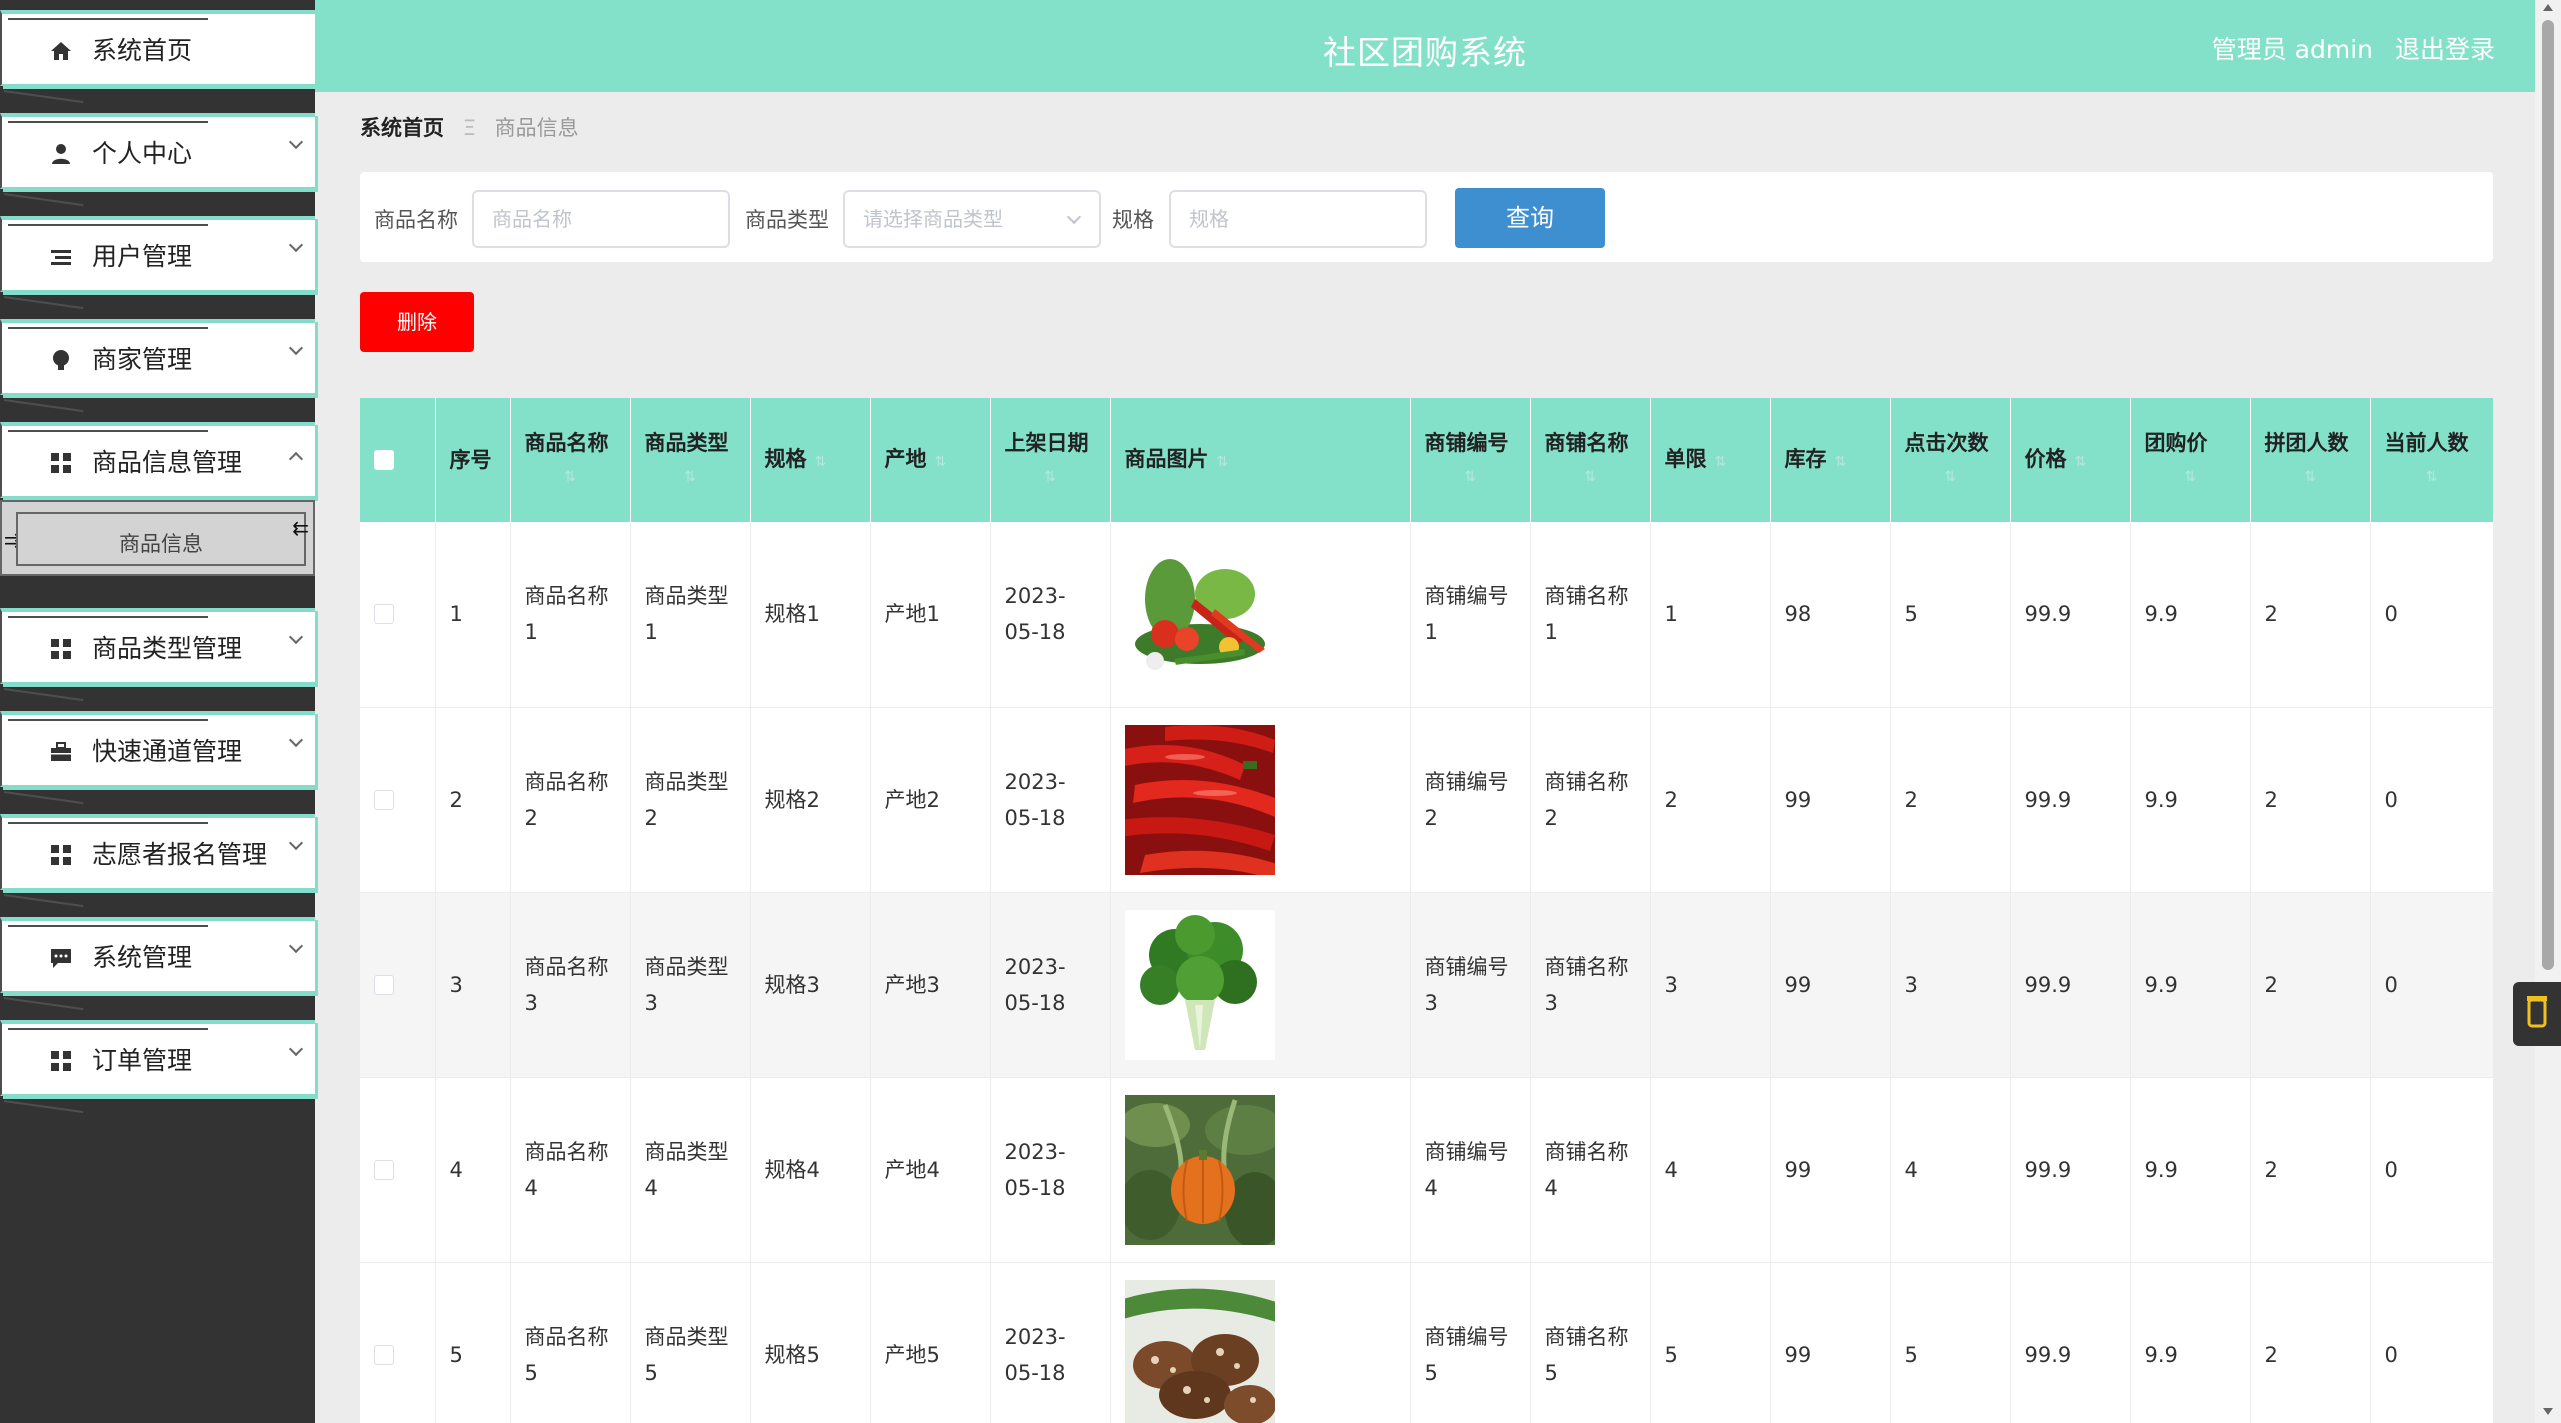 This screenshot has width=2561, height=1423. I want to click on cell-current: 0, so click(2431, 985).